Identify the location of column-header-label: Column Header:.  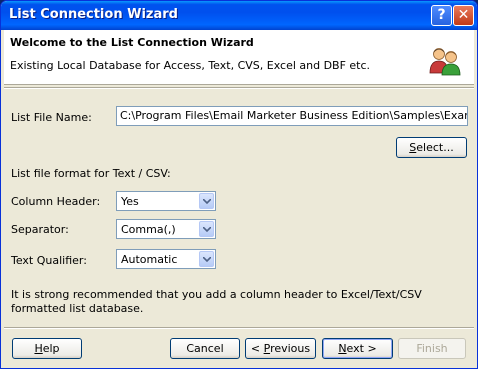
(56, 201).